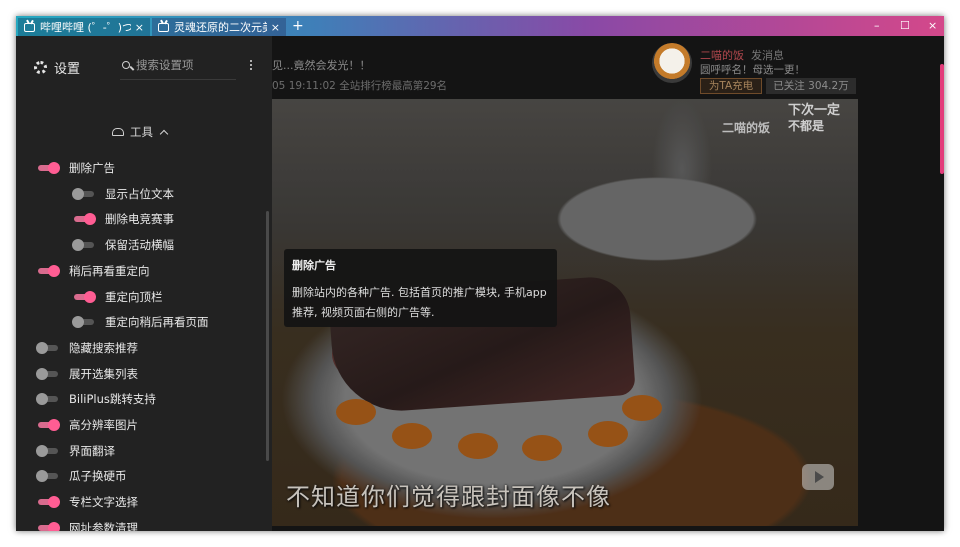 The image size is (960, 547). I want to click on tools-icon, so click(118, 132).